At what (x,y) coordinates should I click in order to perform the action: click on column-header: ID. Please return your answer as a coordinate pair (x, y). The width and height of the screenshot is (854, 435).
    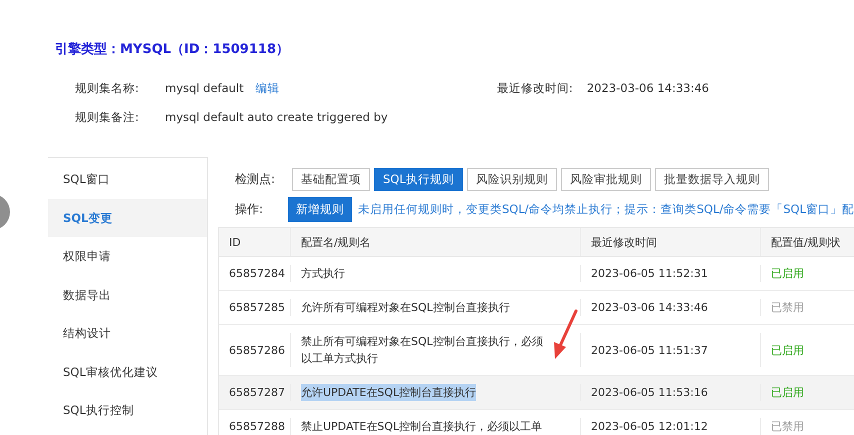
    Looking at the image, I should click on (255, 242).